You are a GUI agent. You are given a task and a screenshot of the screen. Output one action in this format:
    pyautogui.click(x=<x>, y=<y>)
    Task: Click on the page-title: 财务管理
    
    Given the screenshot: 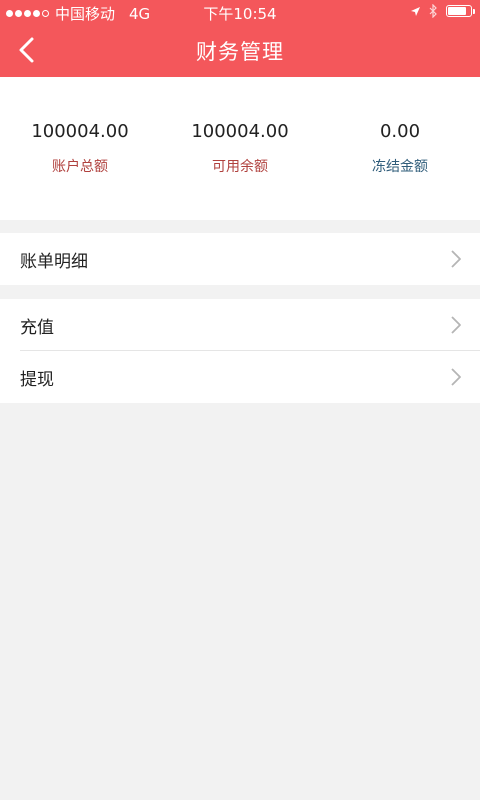 What is the action you would take?
    pyautogui.click(x=240, y=52)
    